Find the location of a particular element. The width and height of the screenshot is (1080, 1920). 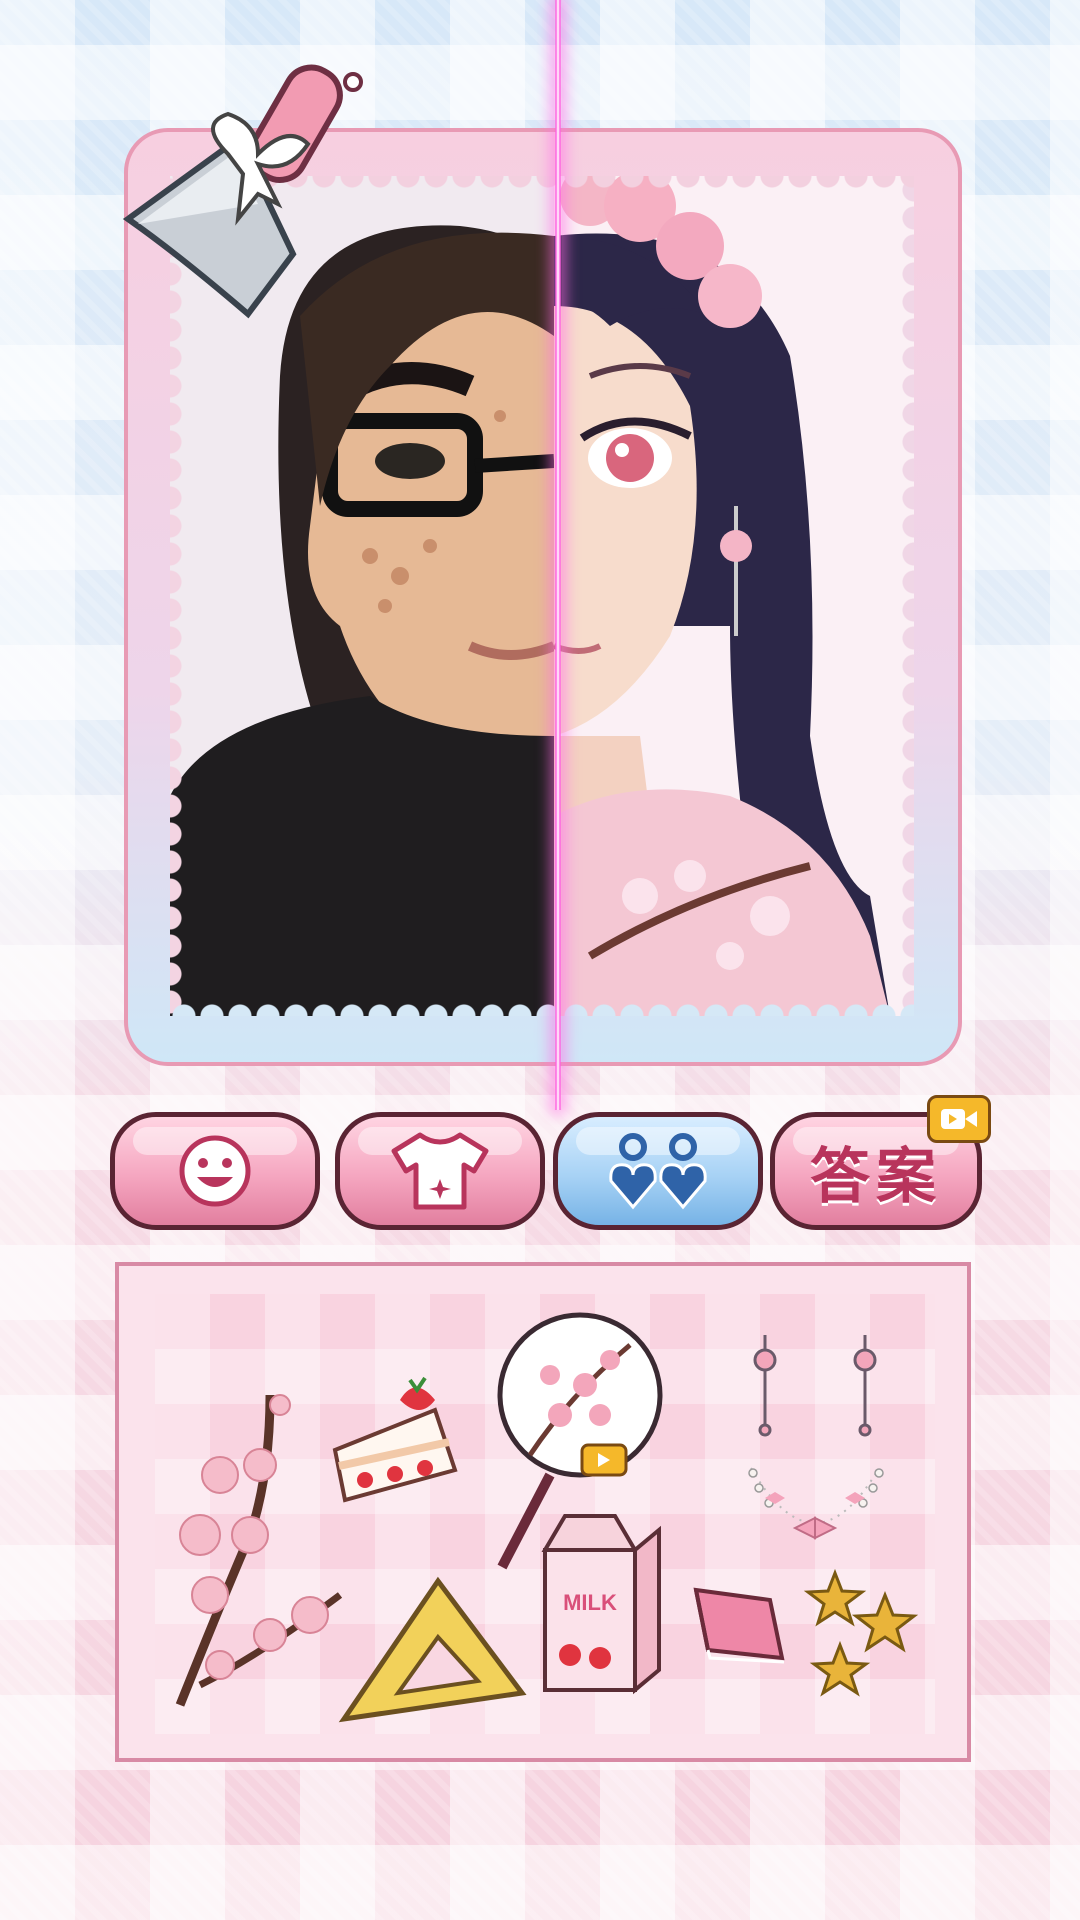

cake-slice-icon is located at coordinates (395, 1440).